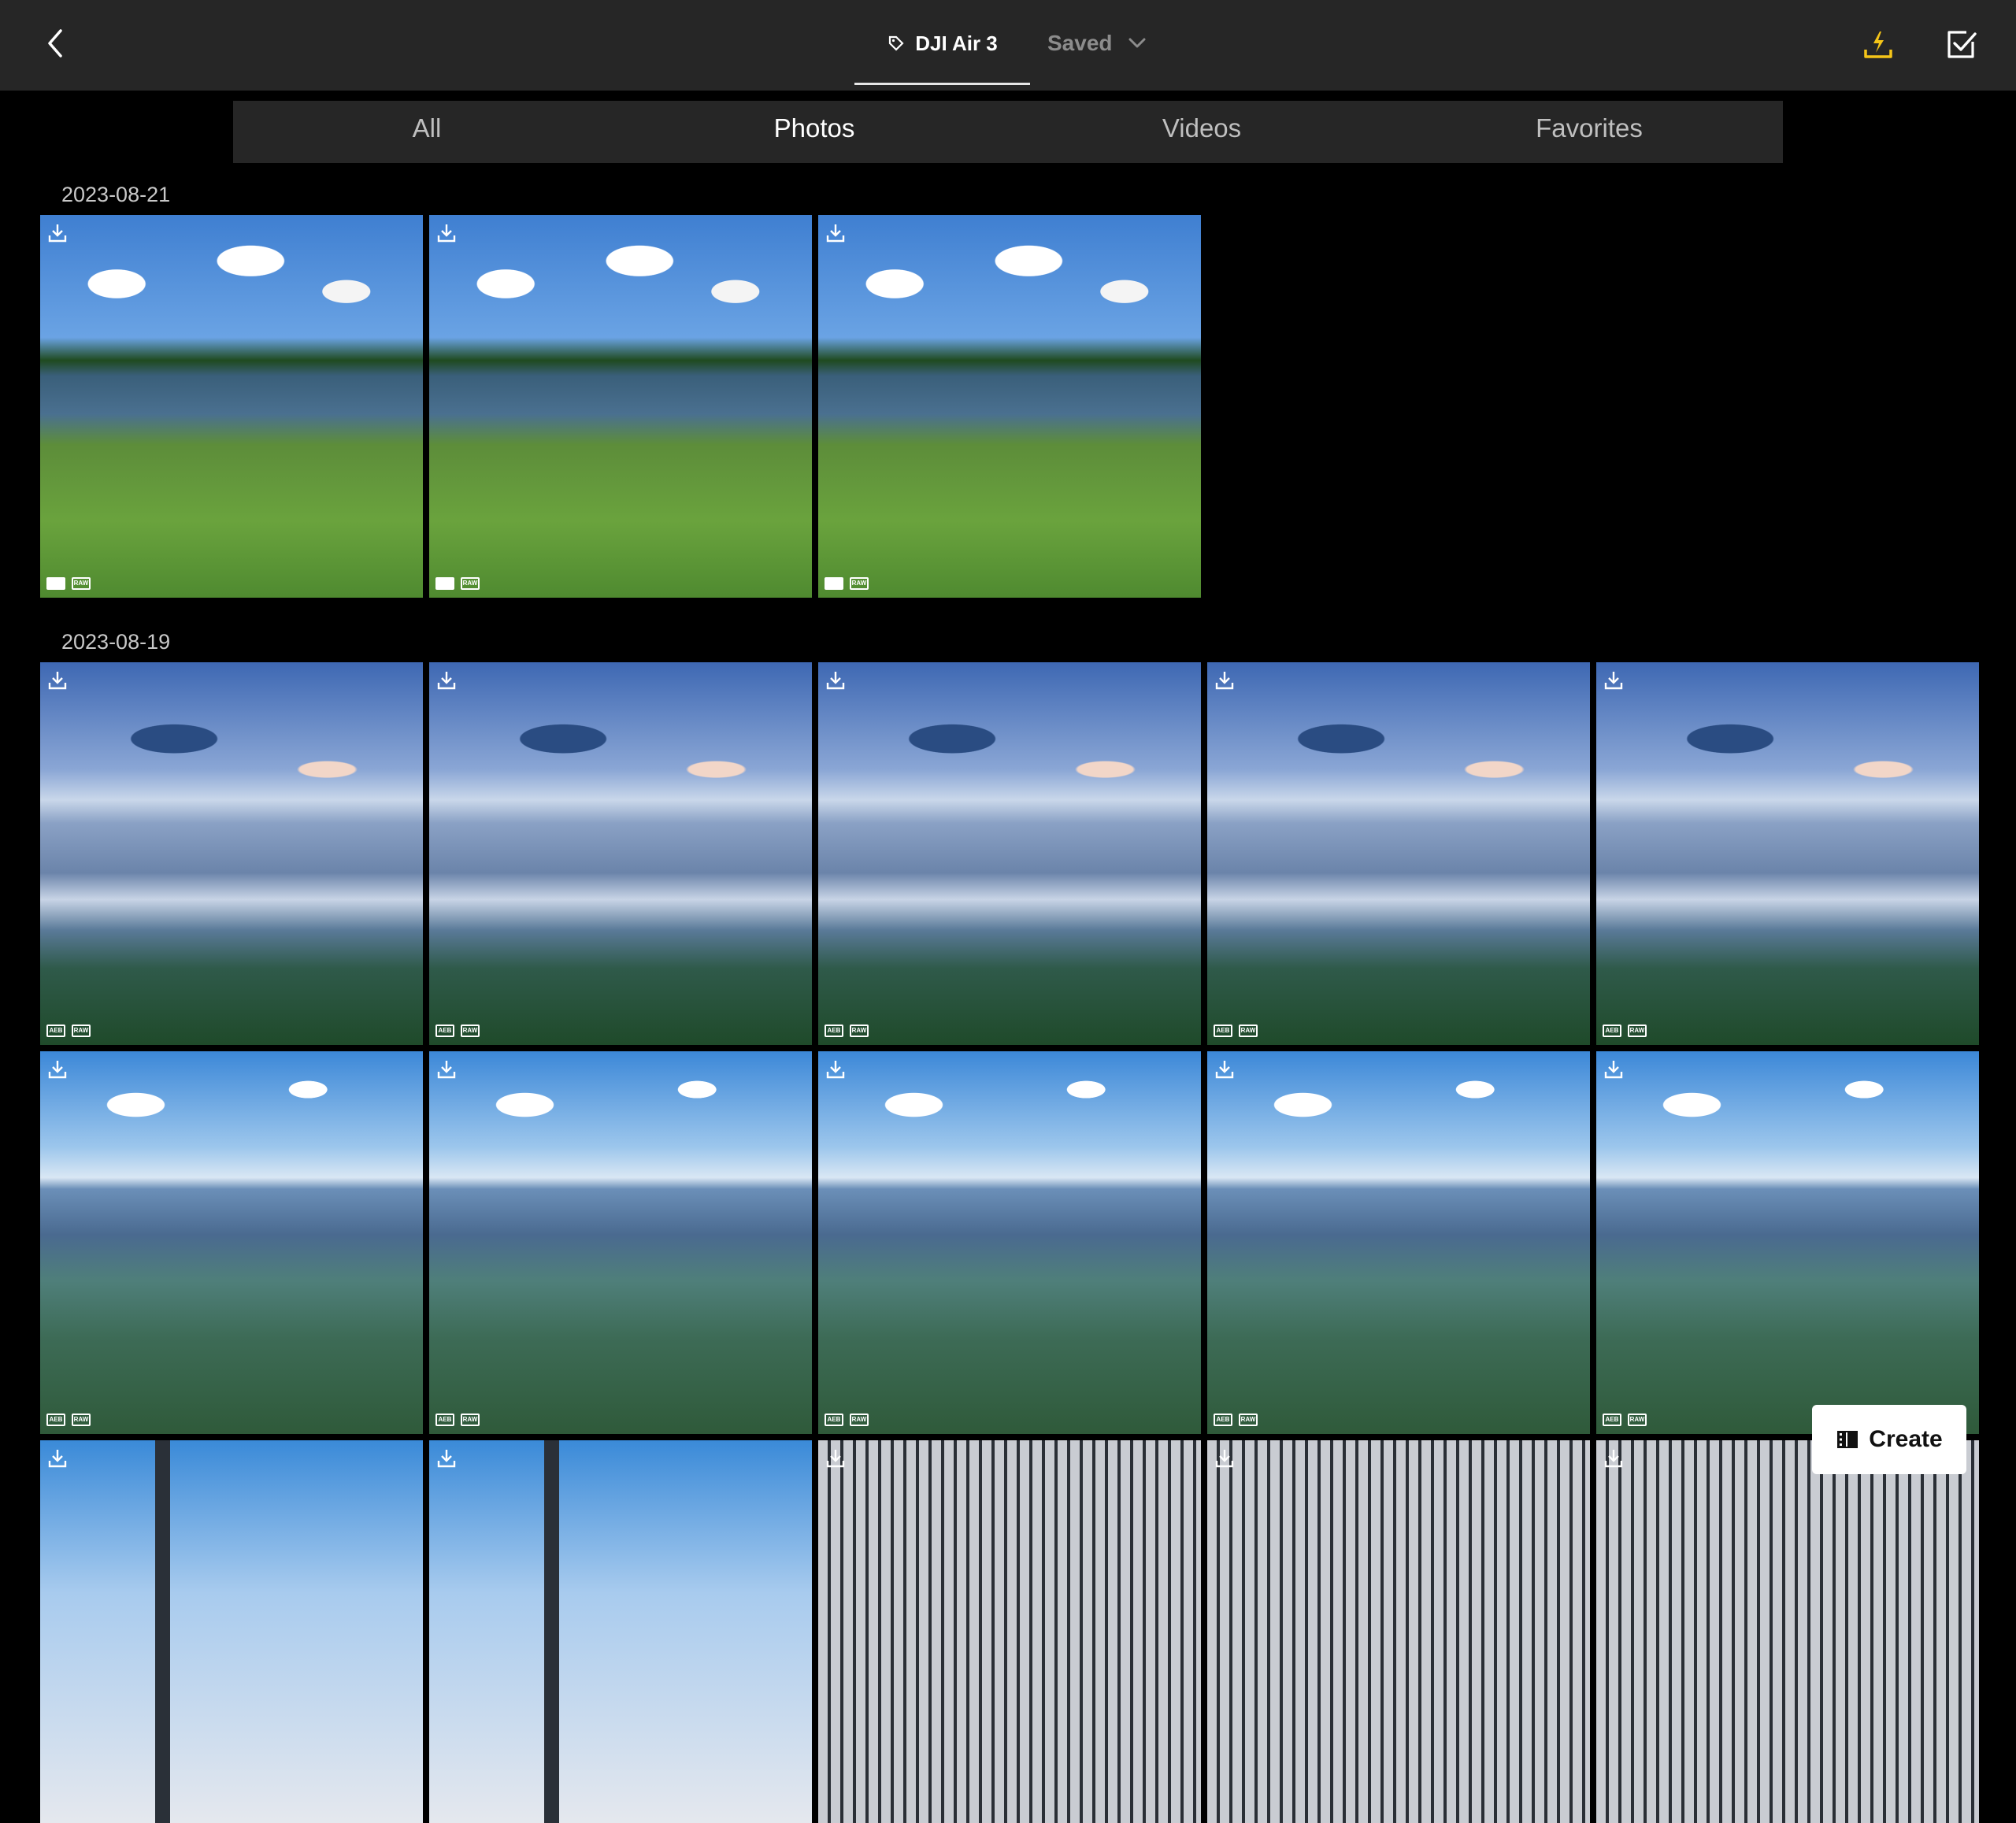  Describe the element at coordinates (1906, 1439) in the screenshot. I see `create-button-label: Create` at that location.